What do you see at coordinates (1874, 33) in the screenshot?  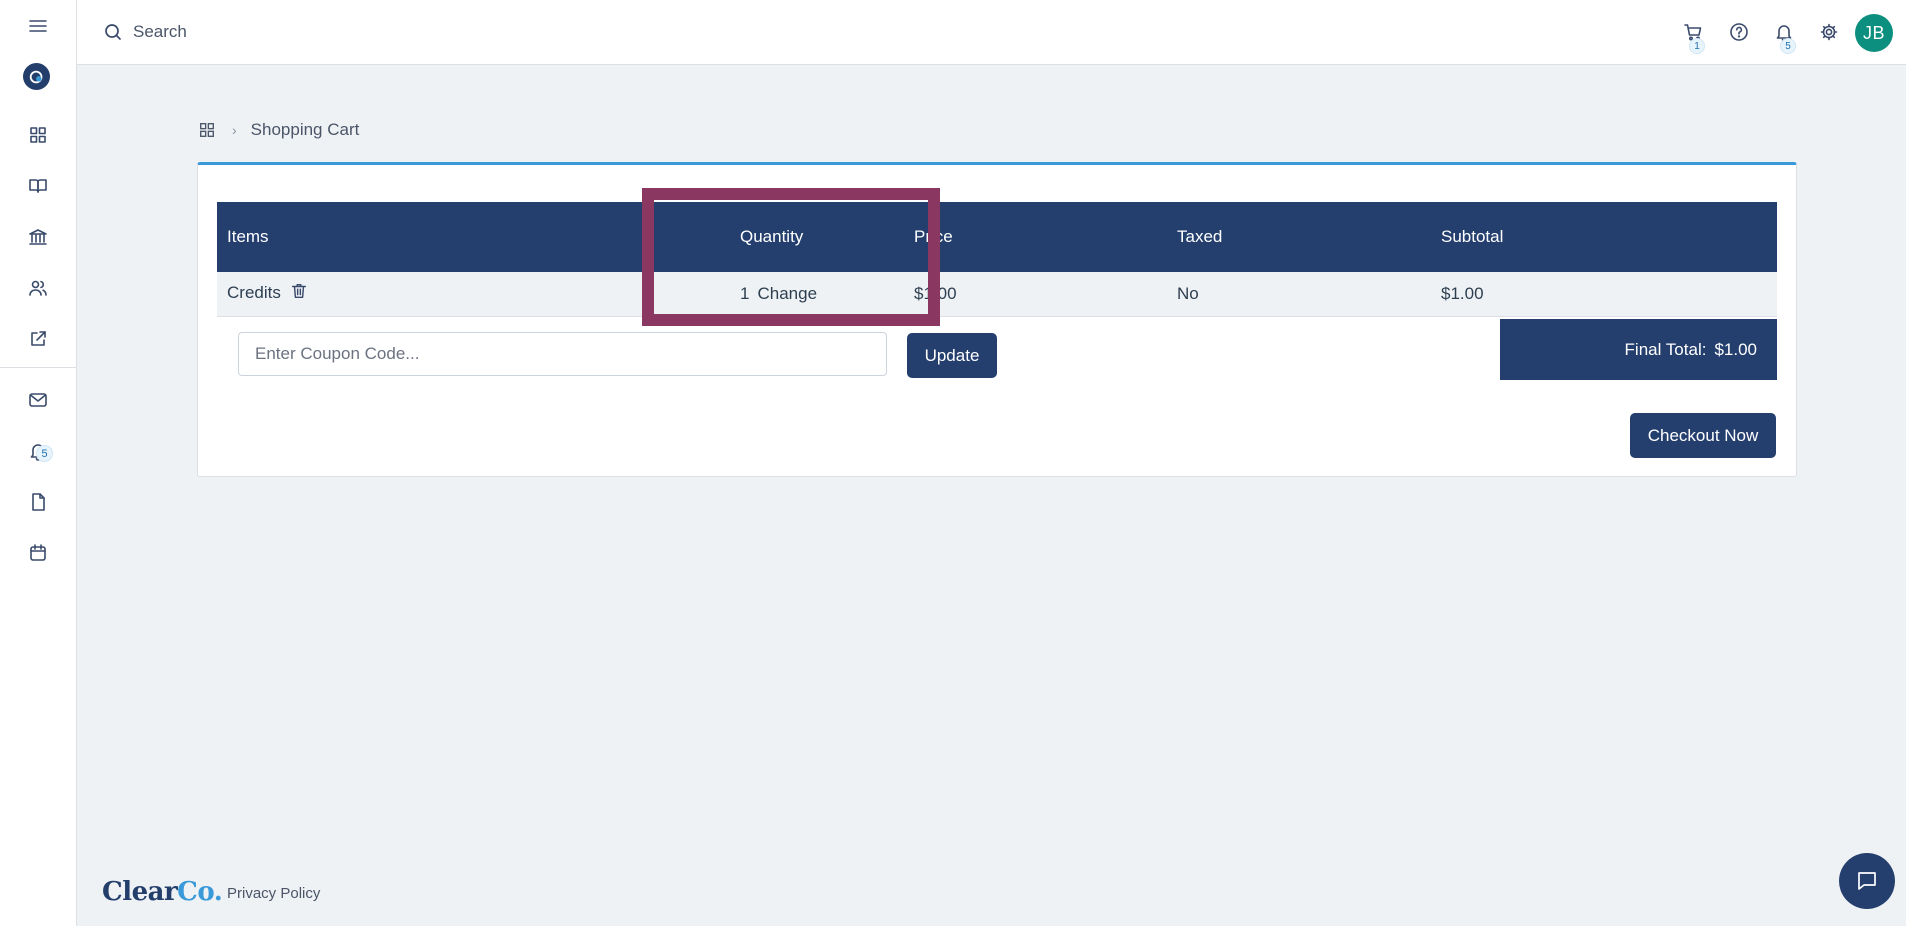 I see `avatar: JB` at bounding box center [1874, 33].